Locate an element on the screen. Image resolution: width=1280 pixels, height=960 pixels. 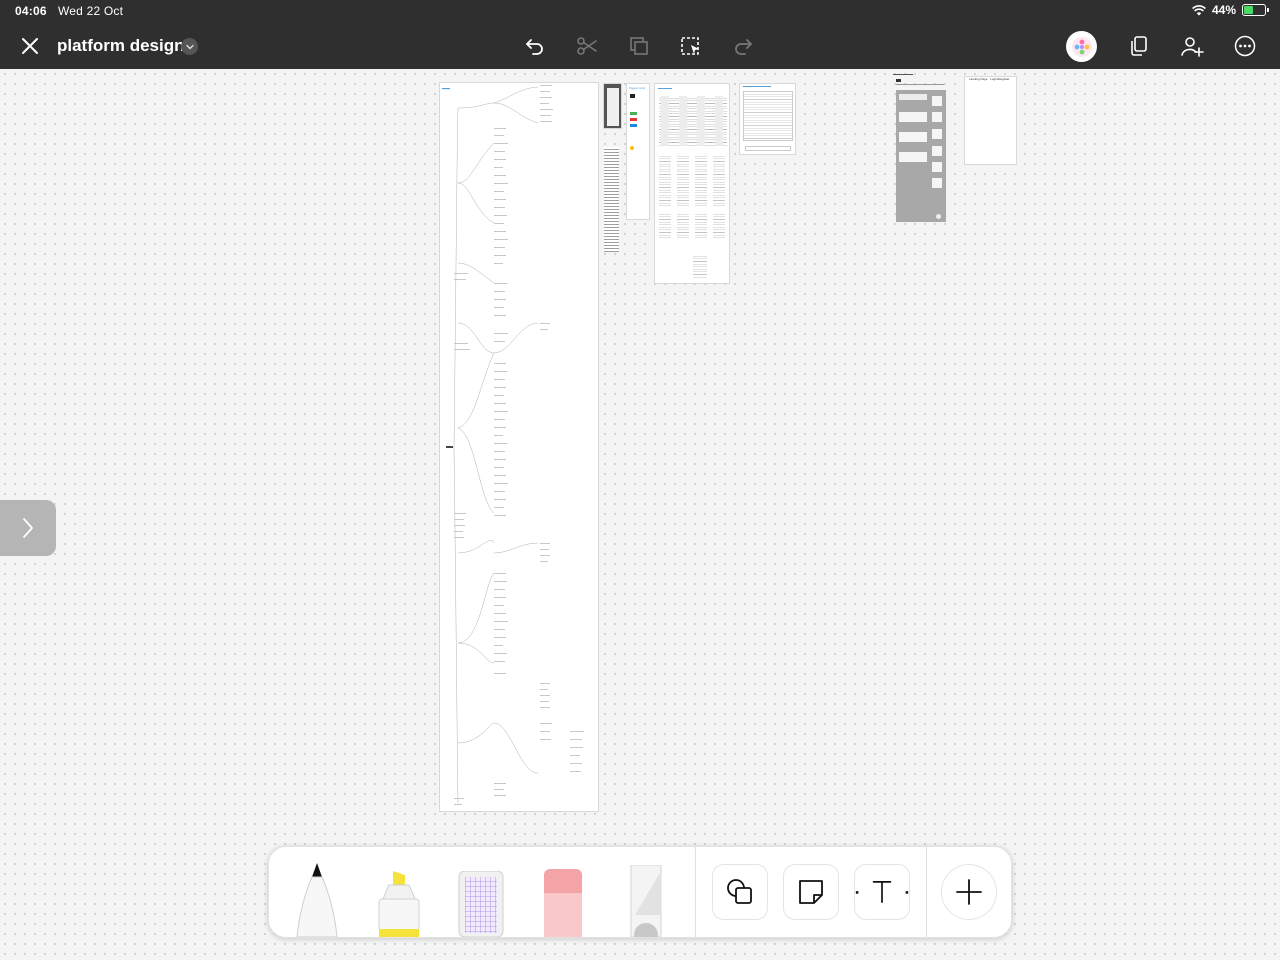
more-options-icon is located at coordinates (1245, 46).